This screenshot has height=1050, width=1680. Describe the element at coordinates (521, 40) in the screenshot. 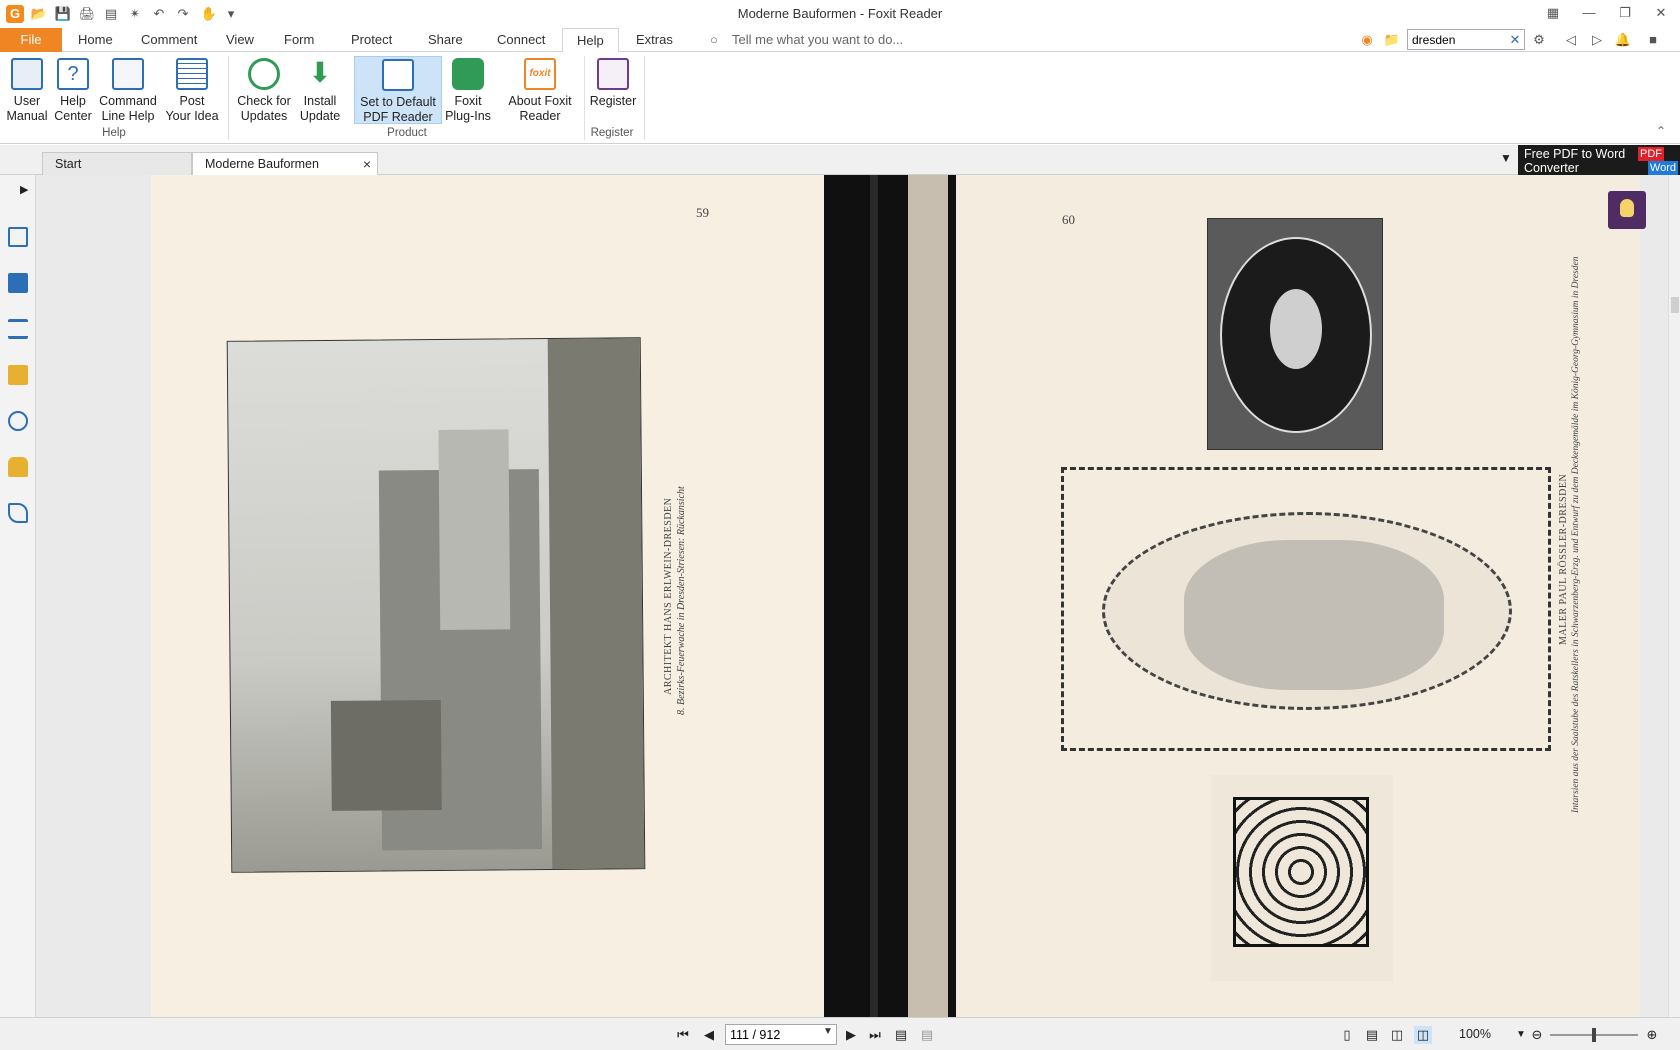

I see `tab-connect: Connect` at that location.